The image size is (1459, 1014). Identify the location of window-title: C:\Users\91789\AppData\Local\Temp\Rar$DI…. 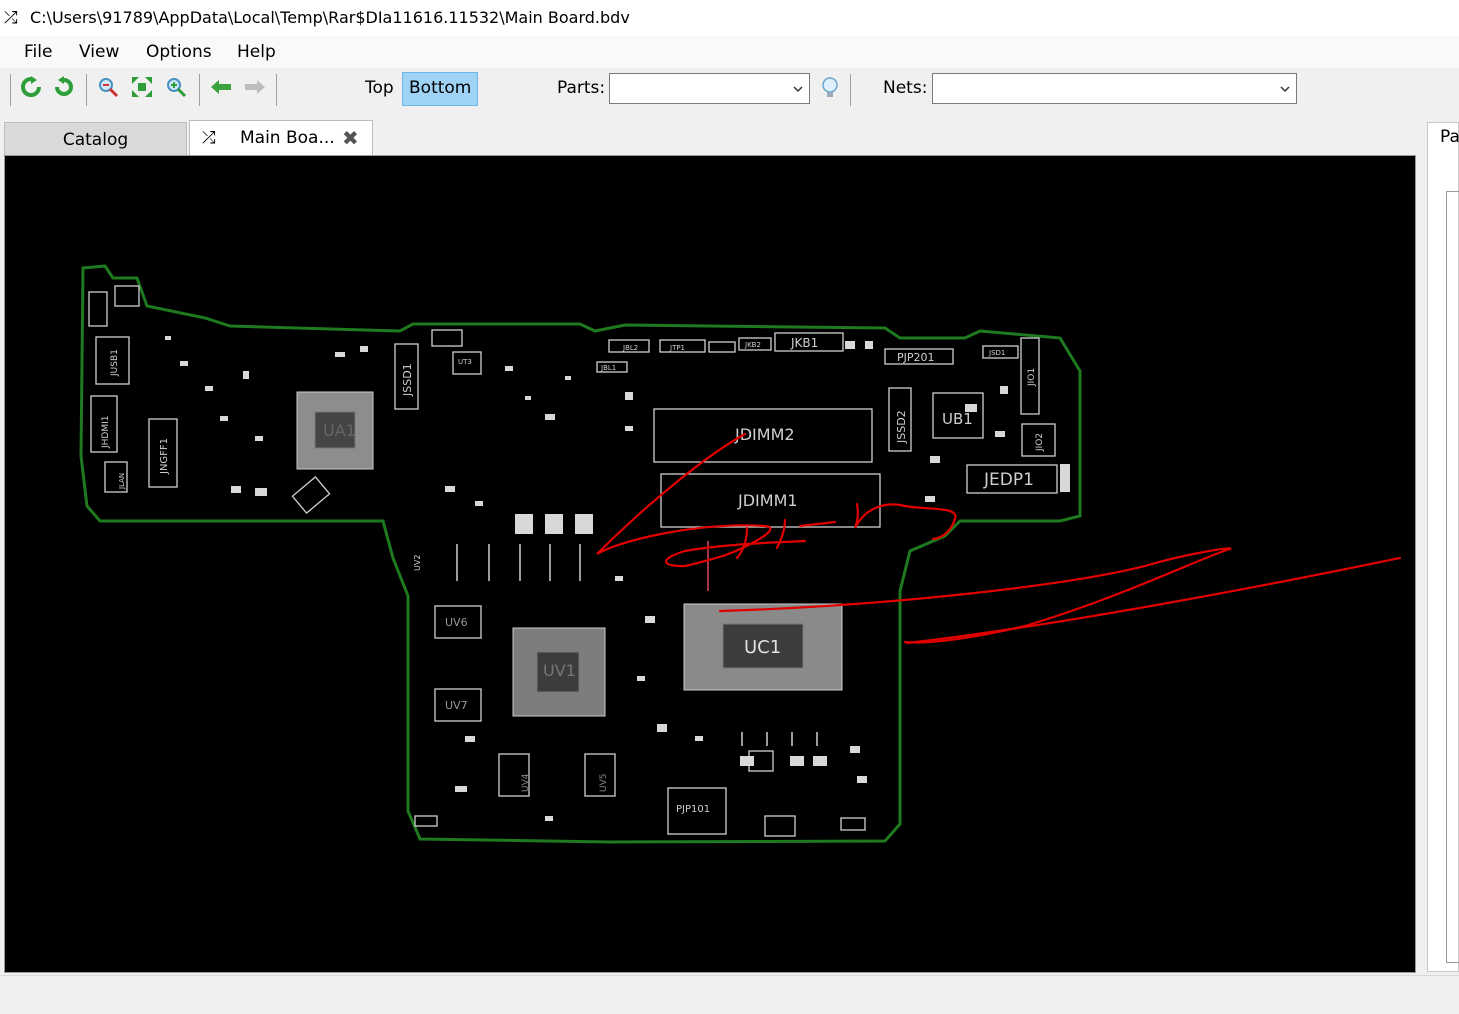
(330, 17).